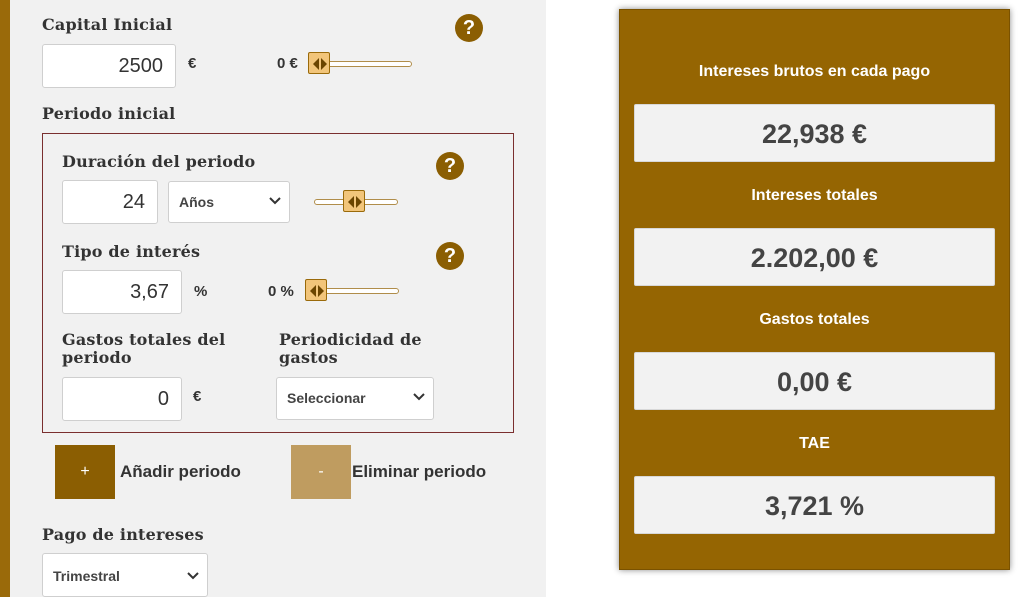  I want to click on periodicidad-label: Periodicidad de gastos, so click(350, 349).